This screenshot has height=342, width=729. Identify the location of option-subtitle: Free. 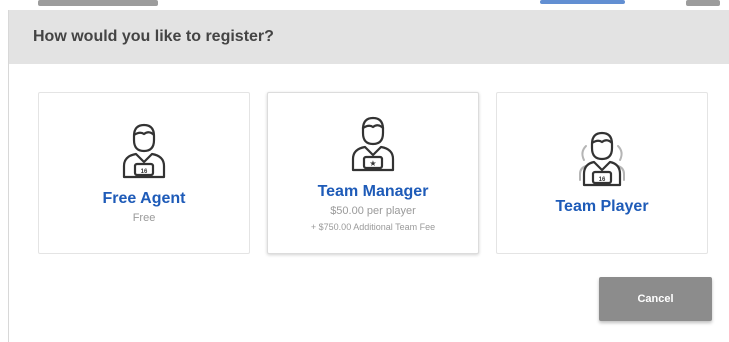
(144, 218).